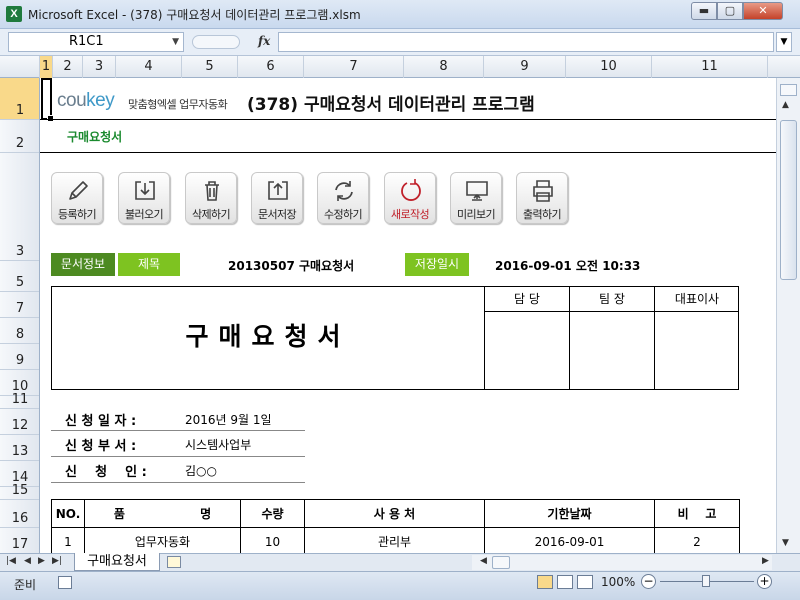  I want to click on row-header-cell: 2, so click(19, 136).